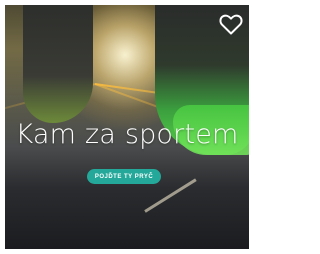 The image size is (320, 254). What do you see at coordinates (231, 24) in the screenshot?
I see `heart-outline-icon` at bounding box center [231, 24].